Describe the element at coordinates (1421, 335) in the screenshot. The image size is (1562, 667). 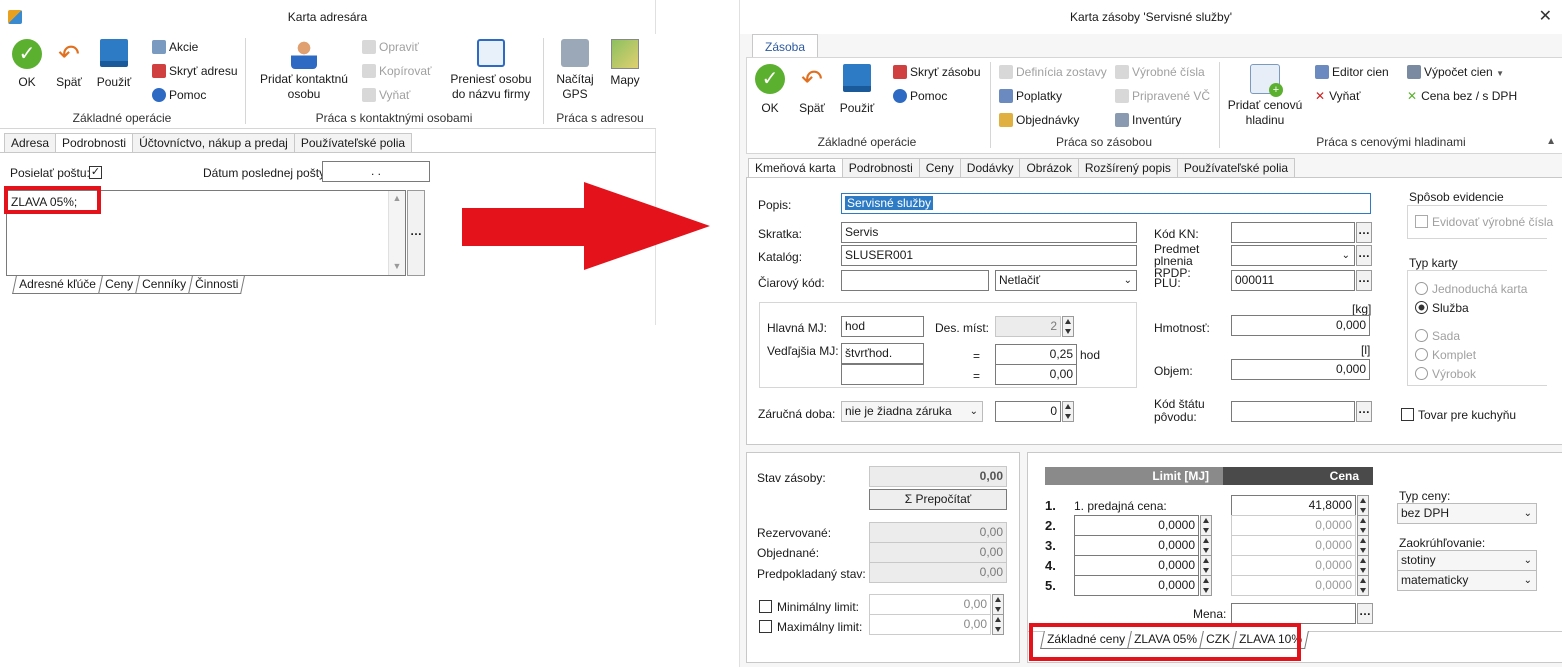
I see `card-type-set-radio` at that location.